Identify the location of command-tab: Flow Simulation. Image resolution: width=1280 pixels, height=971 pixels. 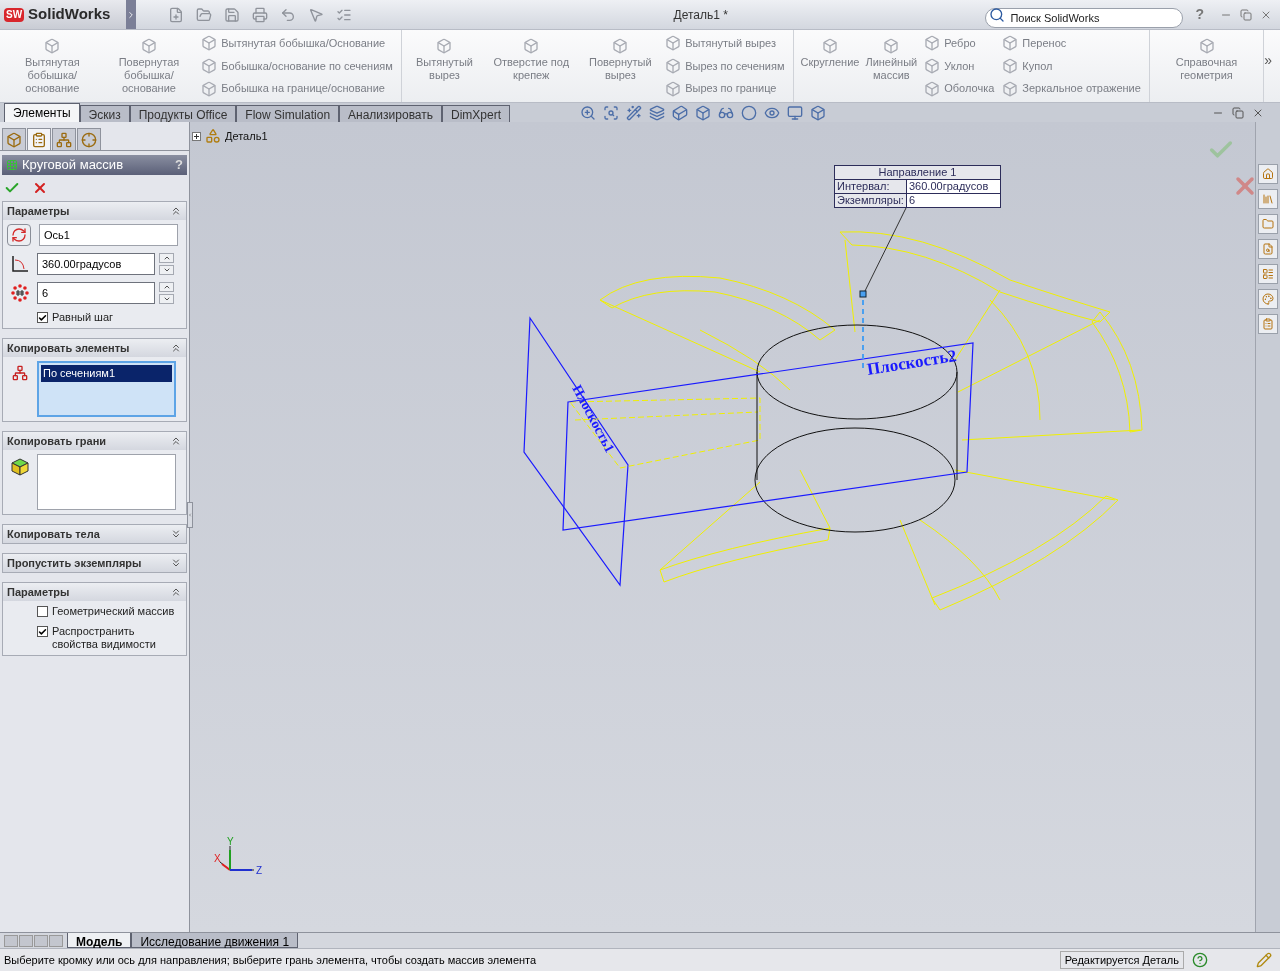
(288, 113).